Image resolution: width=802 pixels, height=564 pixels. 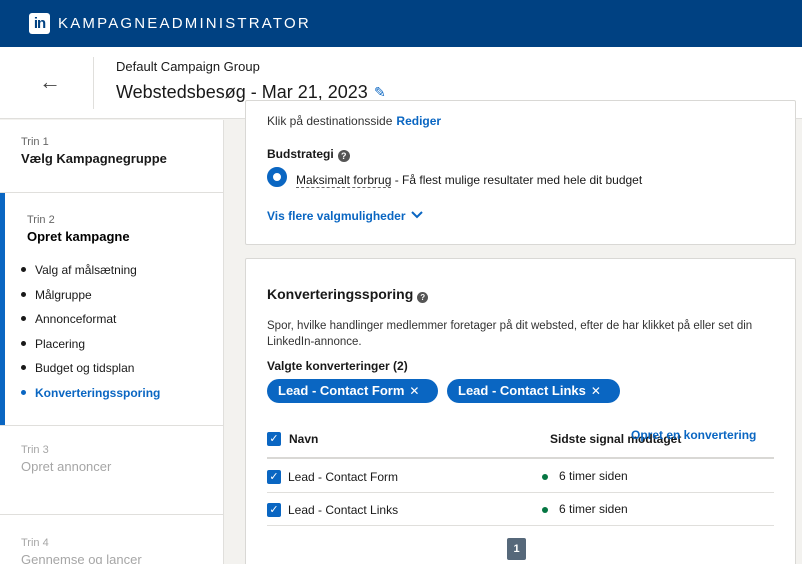 What do you see at coordinates (122, 319) in the screenshot?
I see `substep-ad-format: Annonceformat` at bounding box center [122, 319].